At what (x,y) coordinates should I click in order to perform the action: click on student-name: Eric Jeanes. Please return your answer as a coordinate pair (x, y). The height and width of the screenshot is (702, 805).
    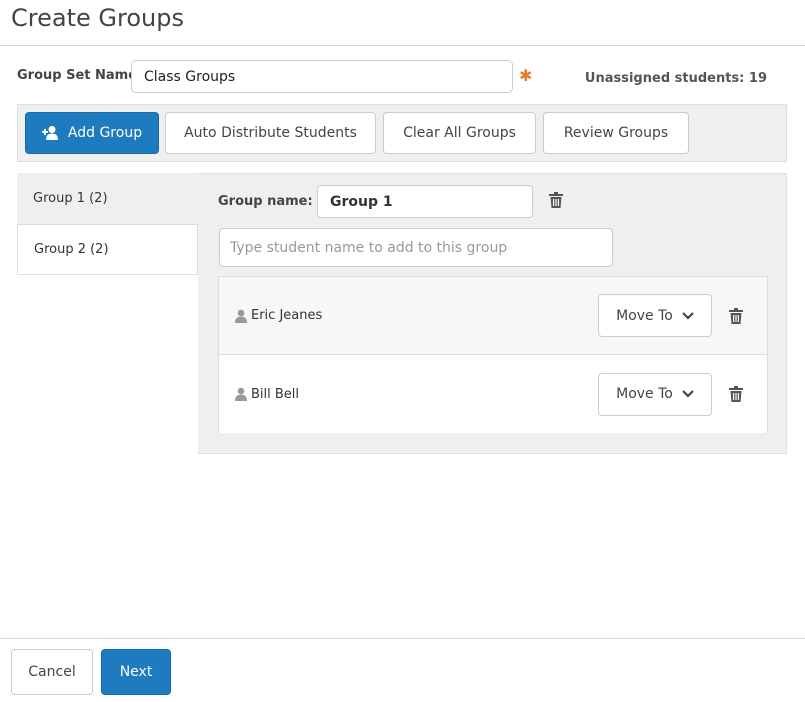
    Looking at the image, I should click on (278, 315).